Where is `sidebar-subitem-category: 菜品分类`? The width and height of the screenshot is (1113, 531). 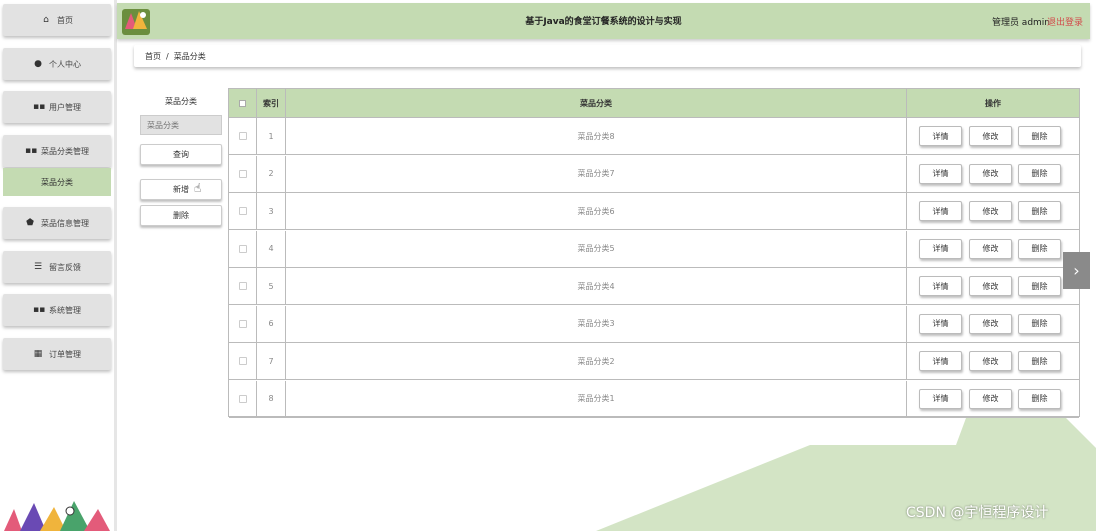
sidebar-subitem-category: 菜品分类 is located at coordinates (57, 182).